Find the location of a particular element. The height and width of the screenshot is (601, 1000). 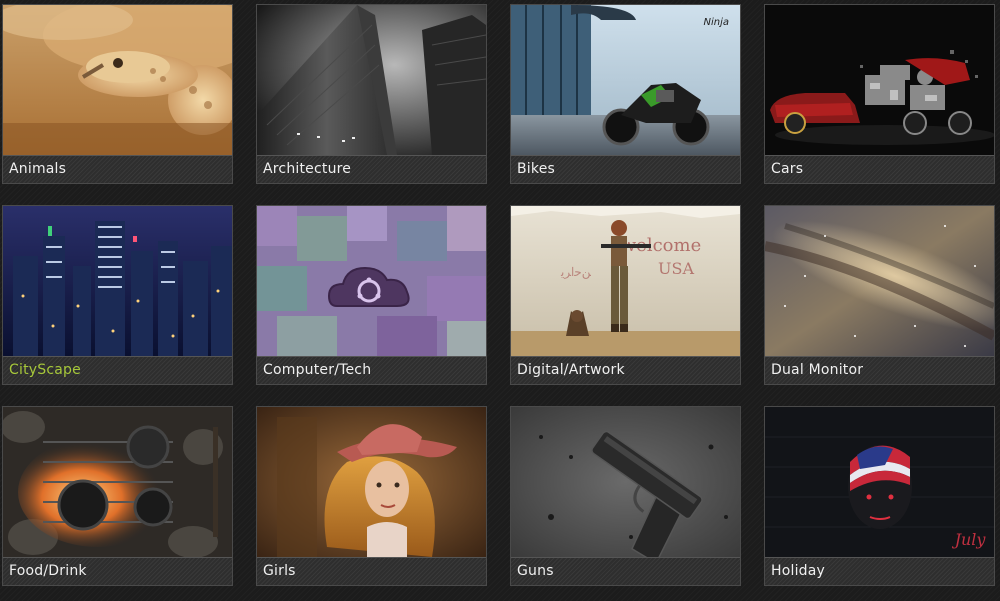

category-label-bikes: Bikes is located at coordinates (625, 169).